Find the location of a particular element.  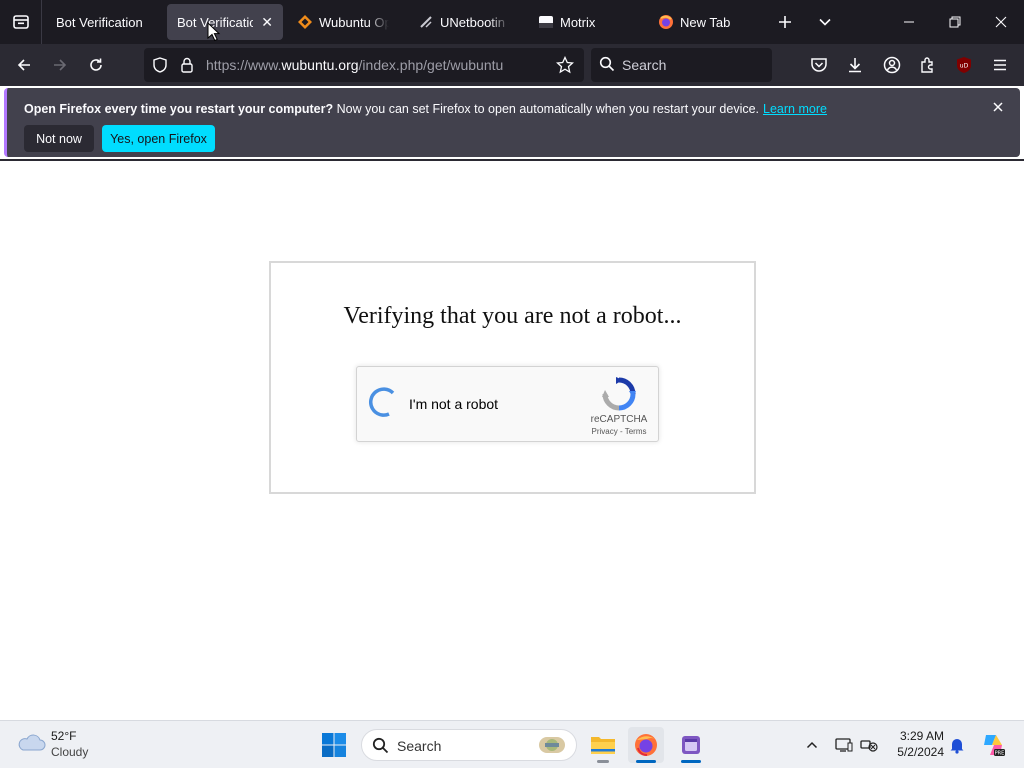

recaptcha-loading-spinner is located at coordinates (381, 403).